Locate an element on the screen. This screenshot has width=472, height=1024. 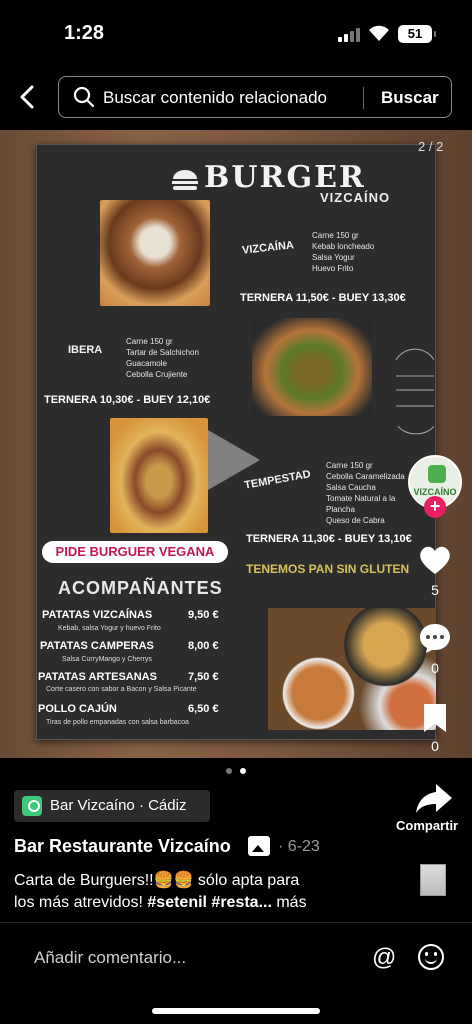
emoji-icon is located at coordinates (431, 957).